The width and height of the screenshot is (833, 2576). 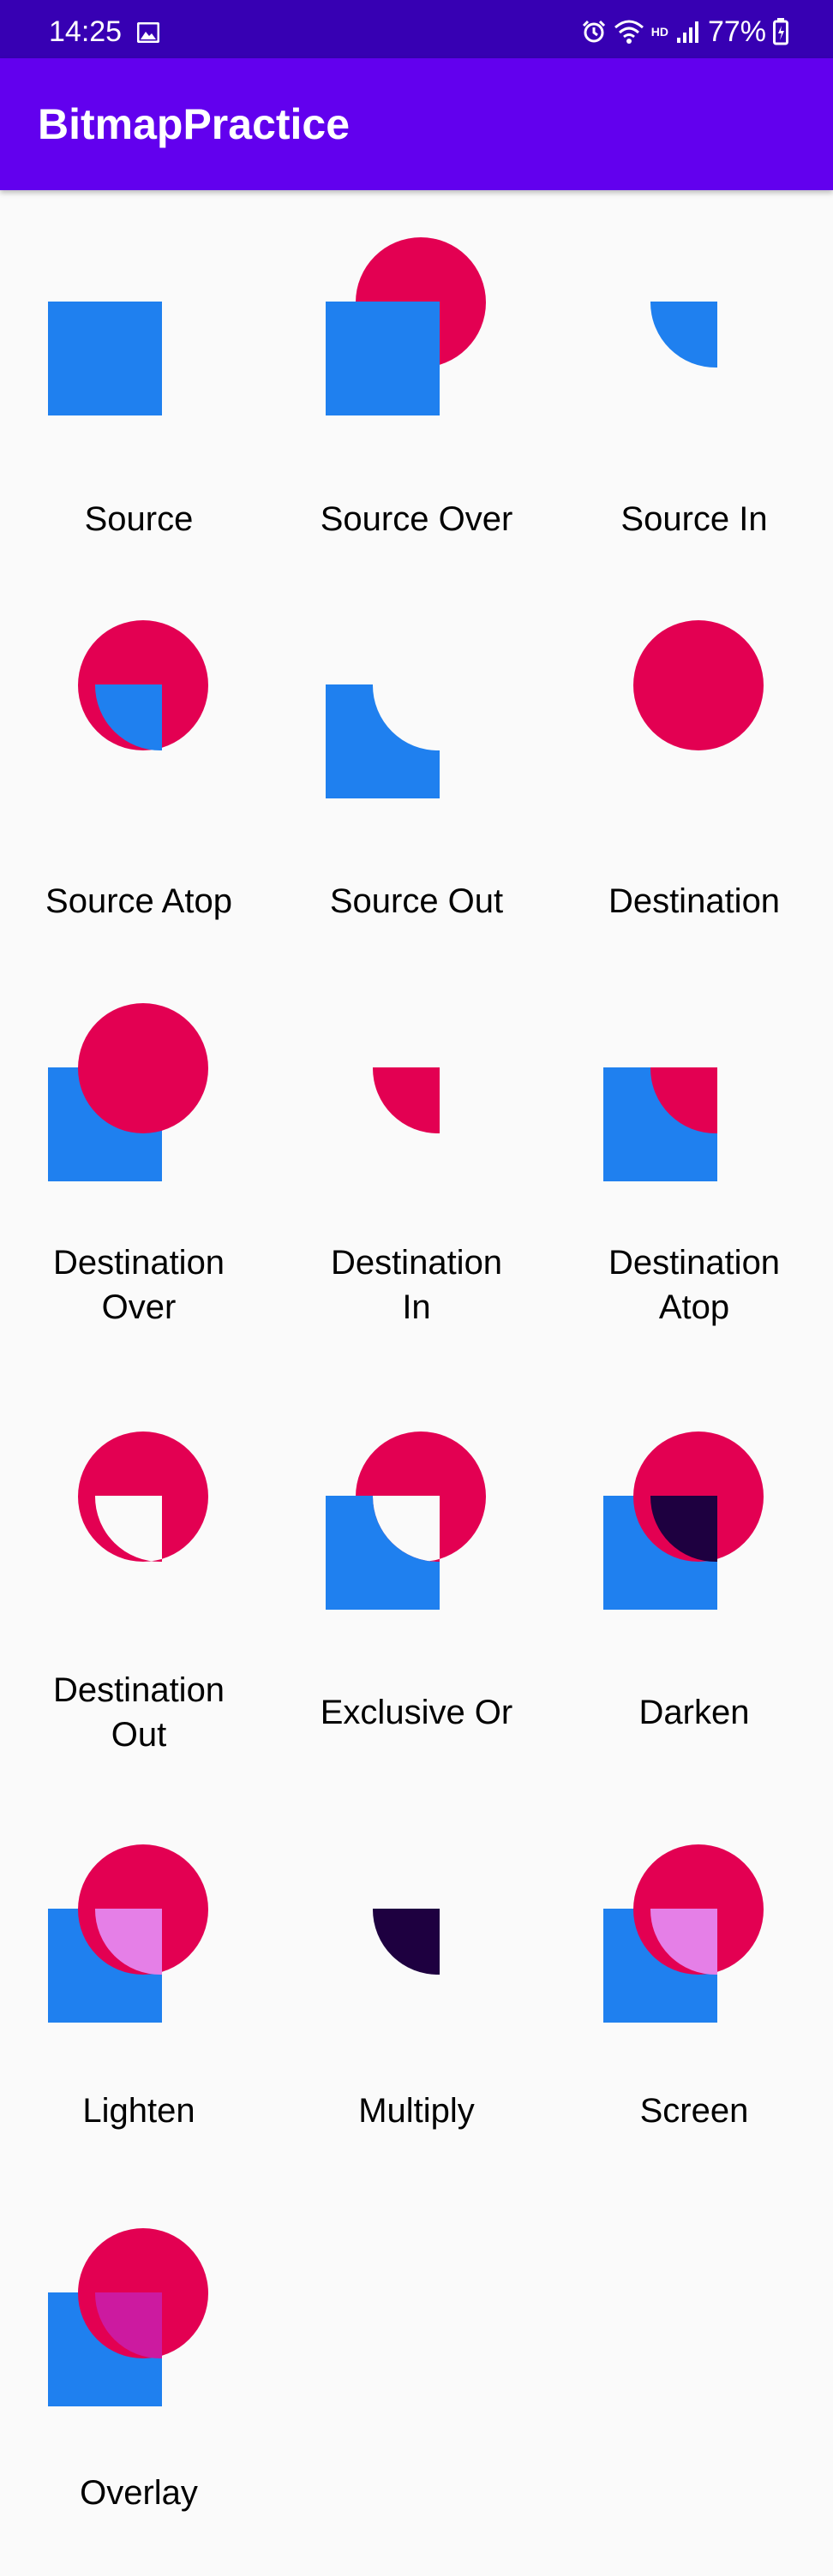 I want to click on blend-mode-destination: Destination, so click(x=694, y=762).